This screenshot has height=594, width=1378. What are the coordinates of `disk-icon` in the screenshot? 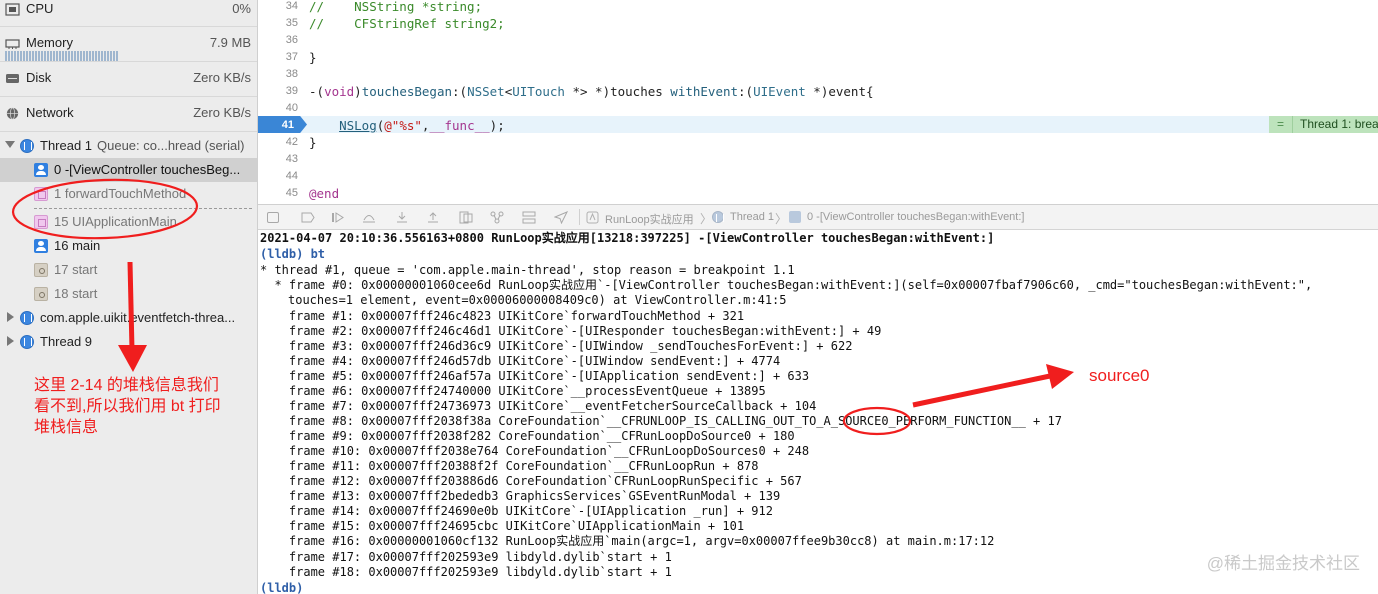 It's located at (12, 78).